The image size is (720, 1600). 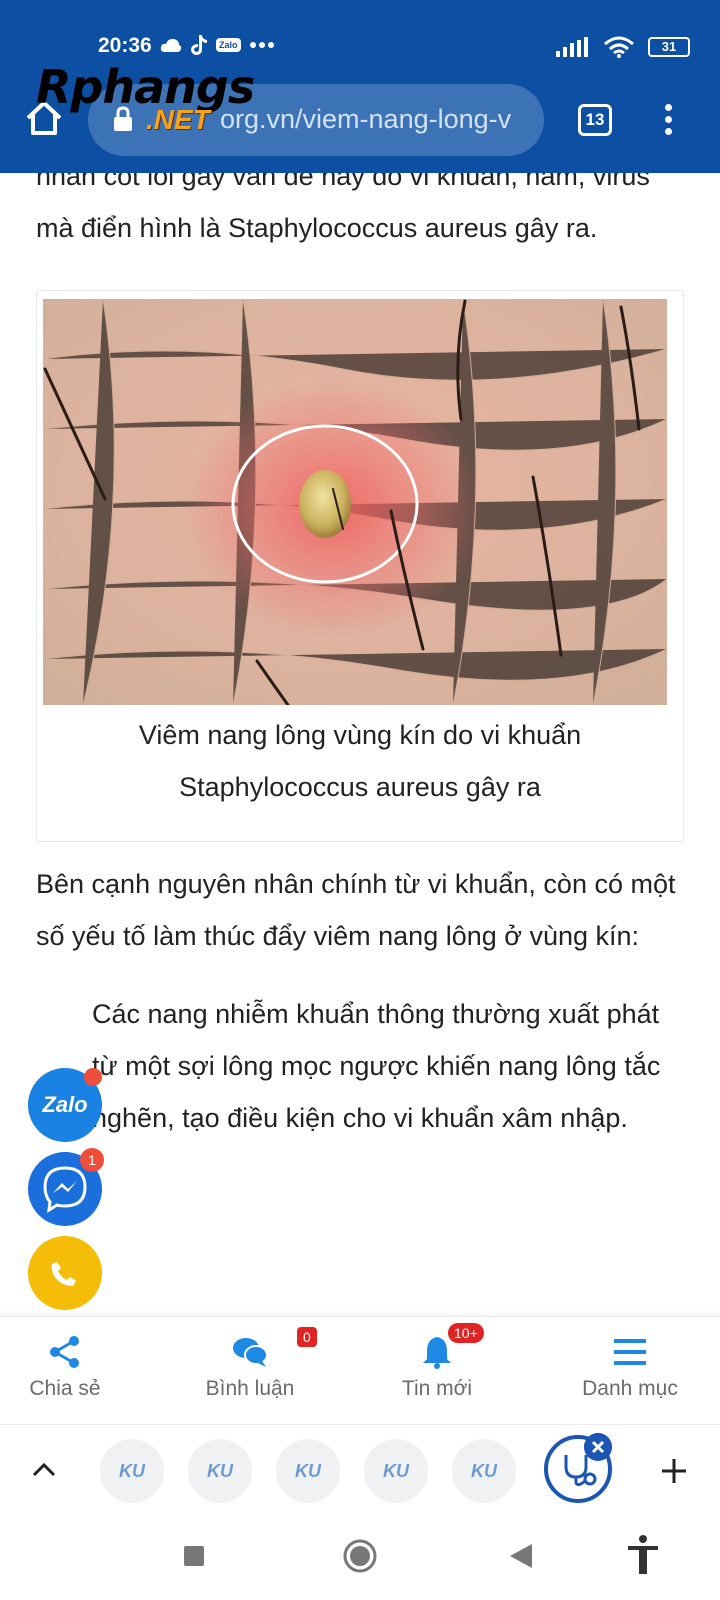 What do you see at coordinates (595, 120) in the screenshot?
I see `tab-switcher-button: 13` at bounding box center [595, 120].